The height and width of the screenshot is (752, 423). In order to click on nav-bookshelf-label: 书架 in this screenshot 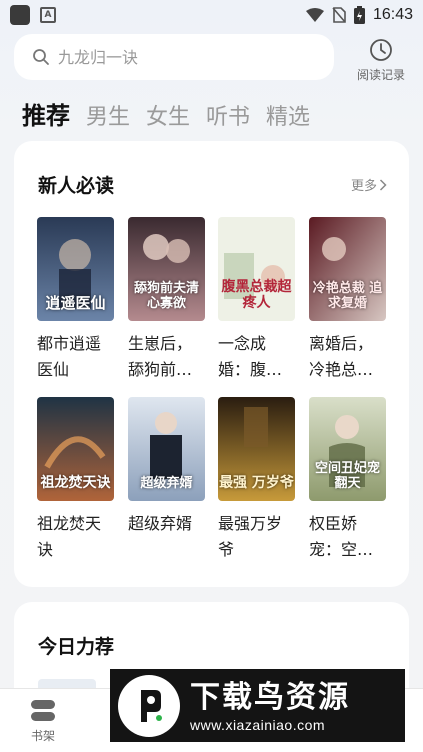, I will do `click(42, 736)`.